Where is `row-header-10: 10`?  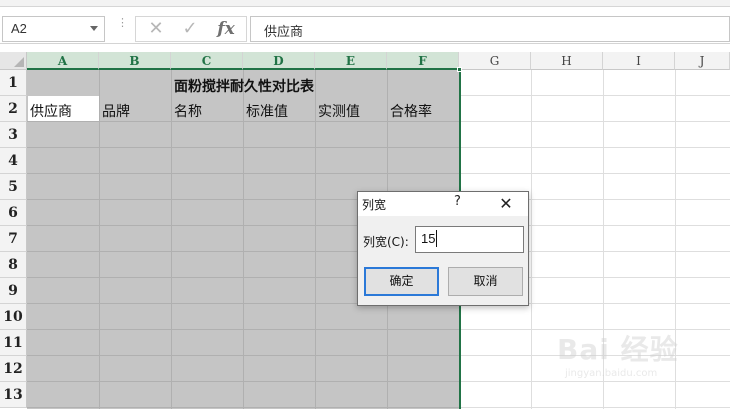 row-header-10: 10 is located at coordinates (13, 317).